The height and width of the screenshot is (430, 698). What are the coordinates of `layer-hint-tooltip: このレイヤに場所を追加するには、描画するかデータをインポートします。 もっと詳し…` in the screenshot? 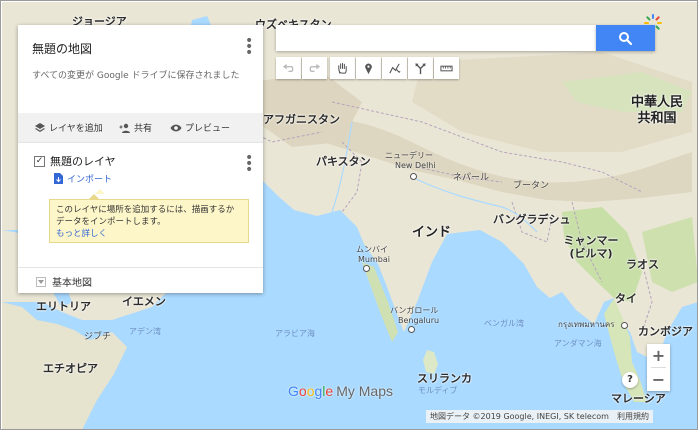 It's located at (149, 216).